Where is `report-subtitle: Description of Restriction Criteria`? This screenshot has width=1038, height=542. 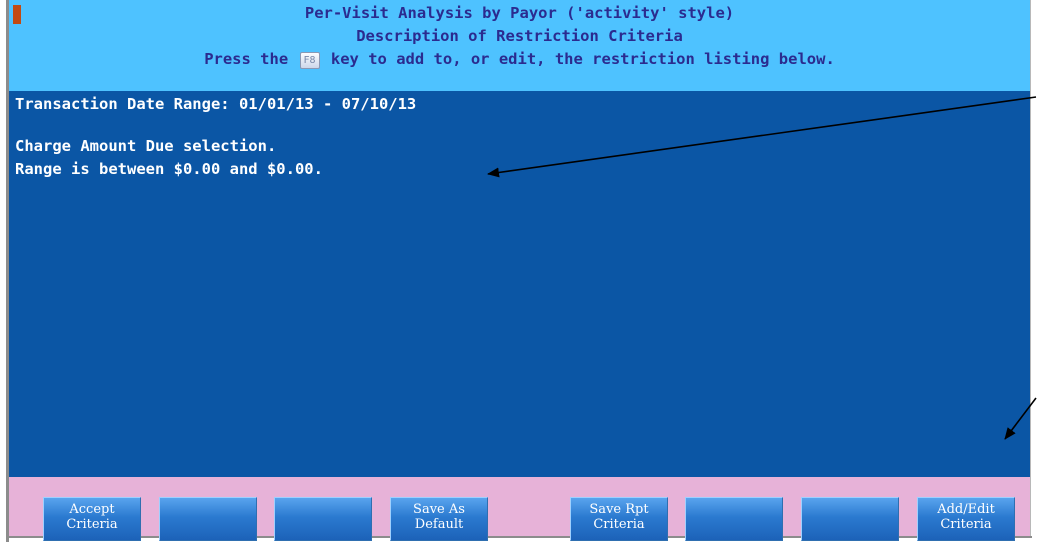 report-subtitle: Description of Restriction Criteria is located at coordinates (519, 36).